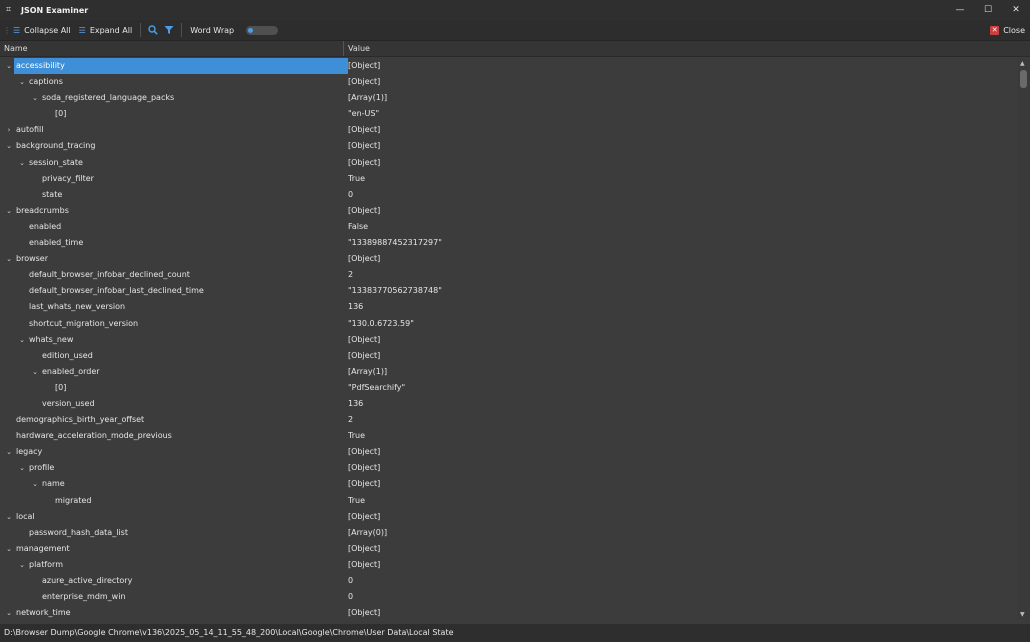  What do you see at coordinates (508, 146) in the screenshot?
I see `tree-row: ⌄ background_tracing [Object]` at bounding box center [508, 146].